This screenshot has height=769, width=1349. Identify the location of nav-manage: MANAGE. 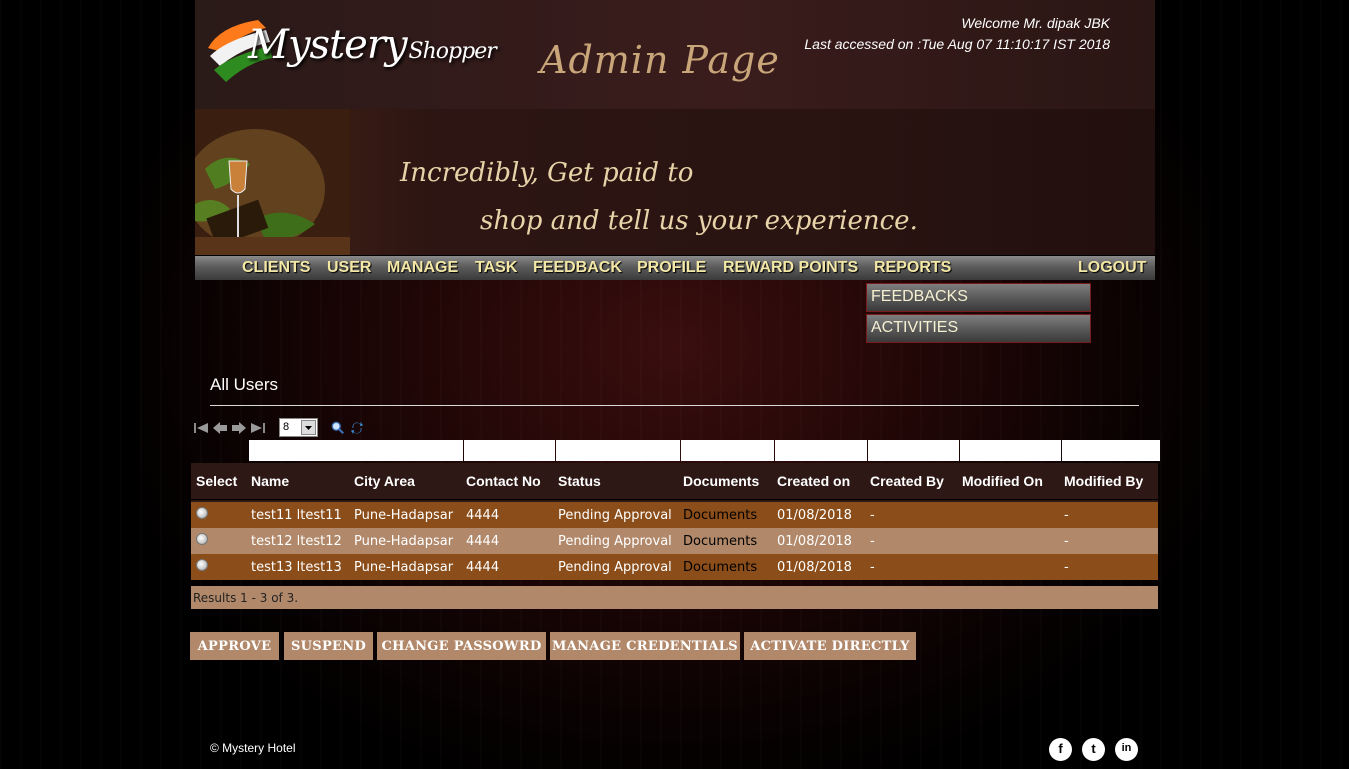
(422, 268).